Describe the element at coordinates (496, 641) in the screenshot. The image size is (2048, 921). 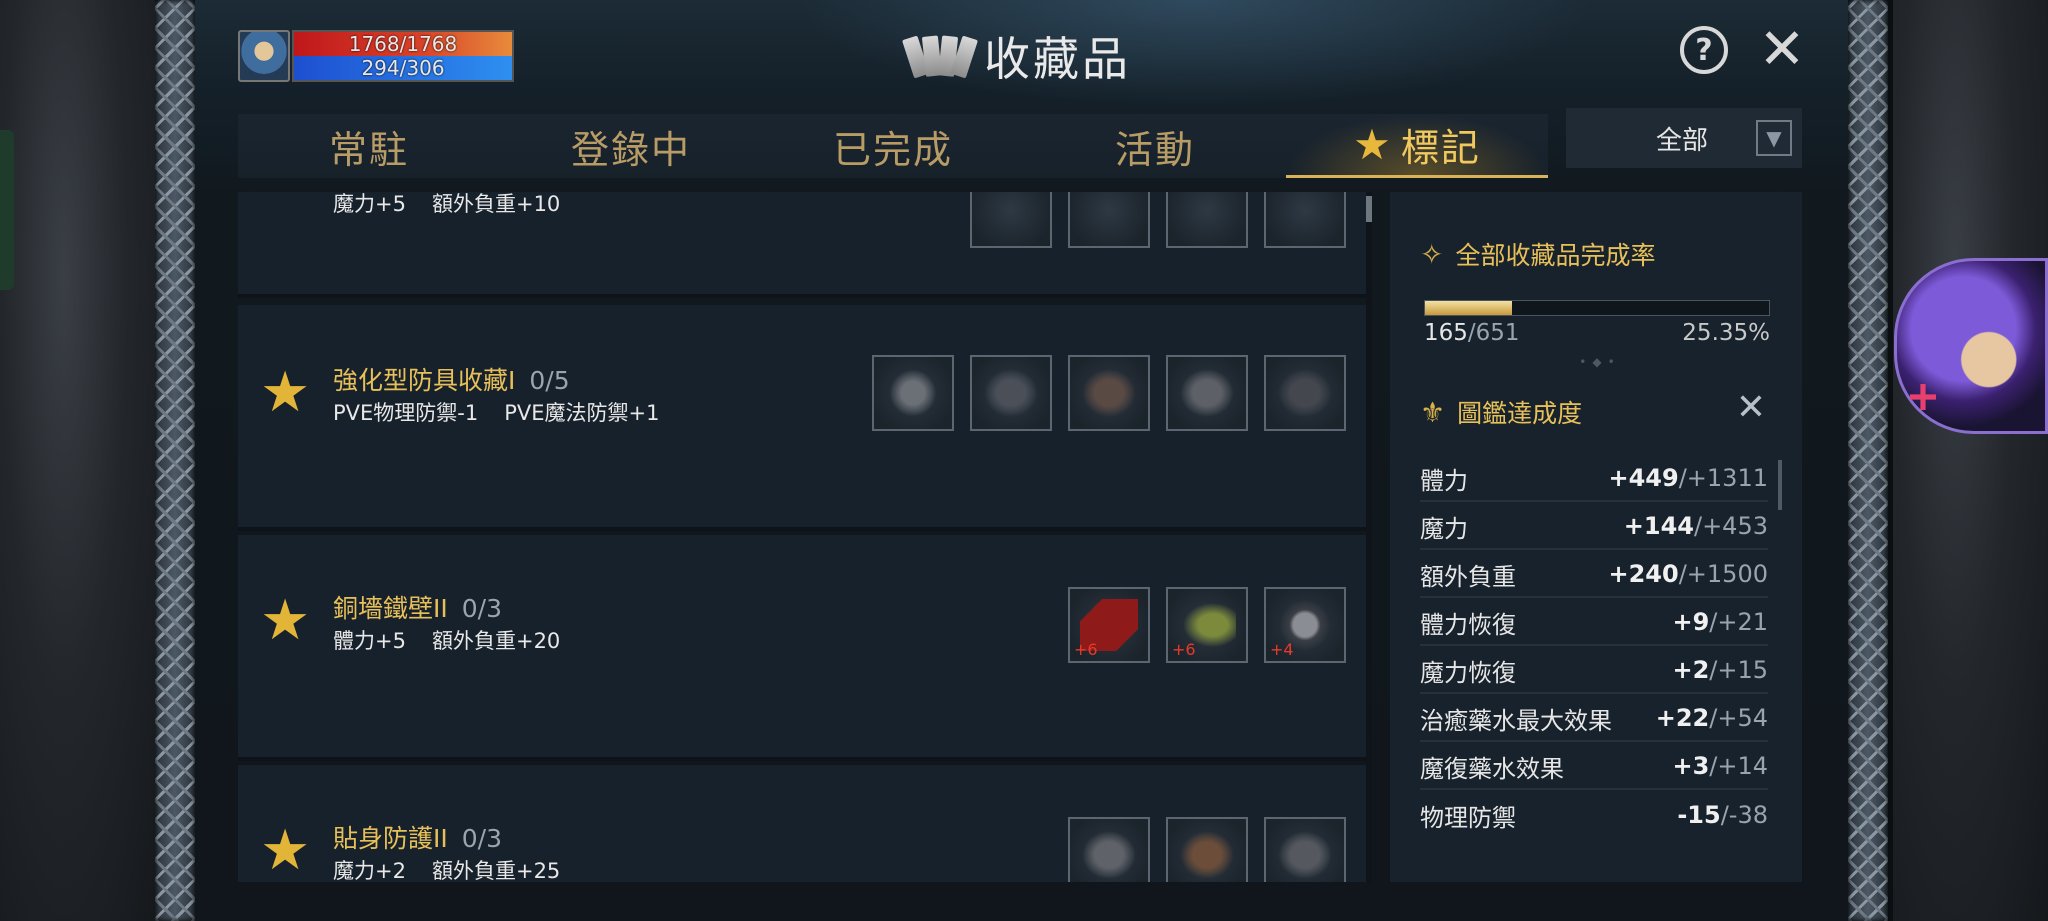
I see `card-stat: 額外負重+20` at that location.